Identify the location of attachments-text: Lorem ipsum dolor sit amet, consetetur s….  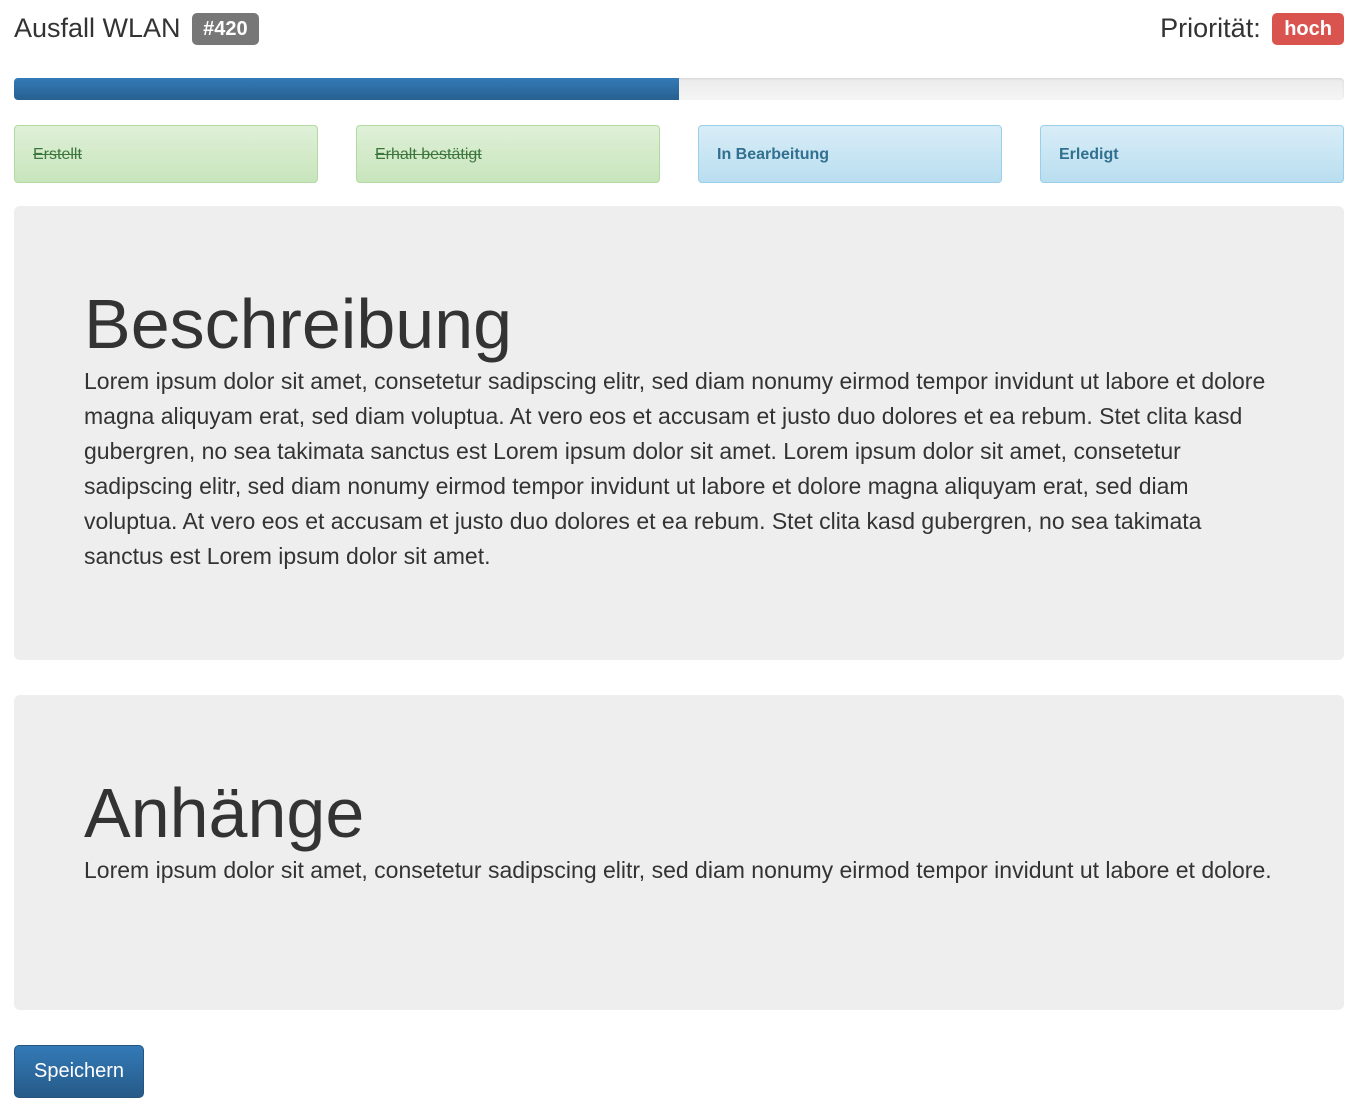
(678, 870).